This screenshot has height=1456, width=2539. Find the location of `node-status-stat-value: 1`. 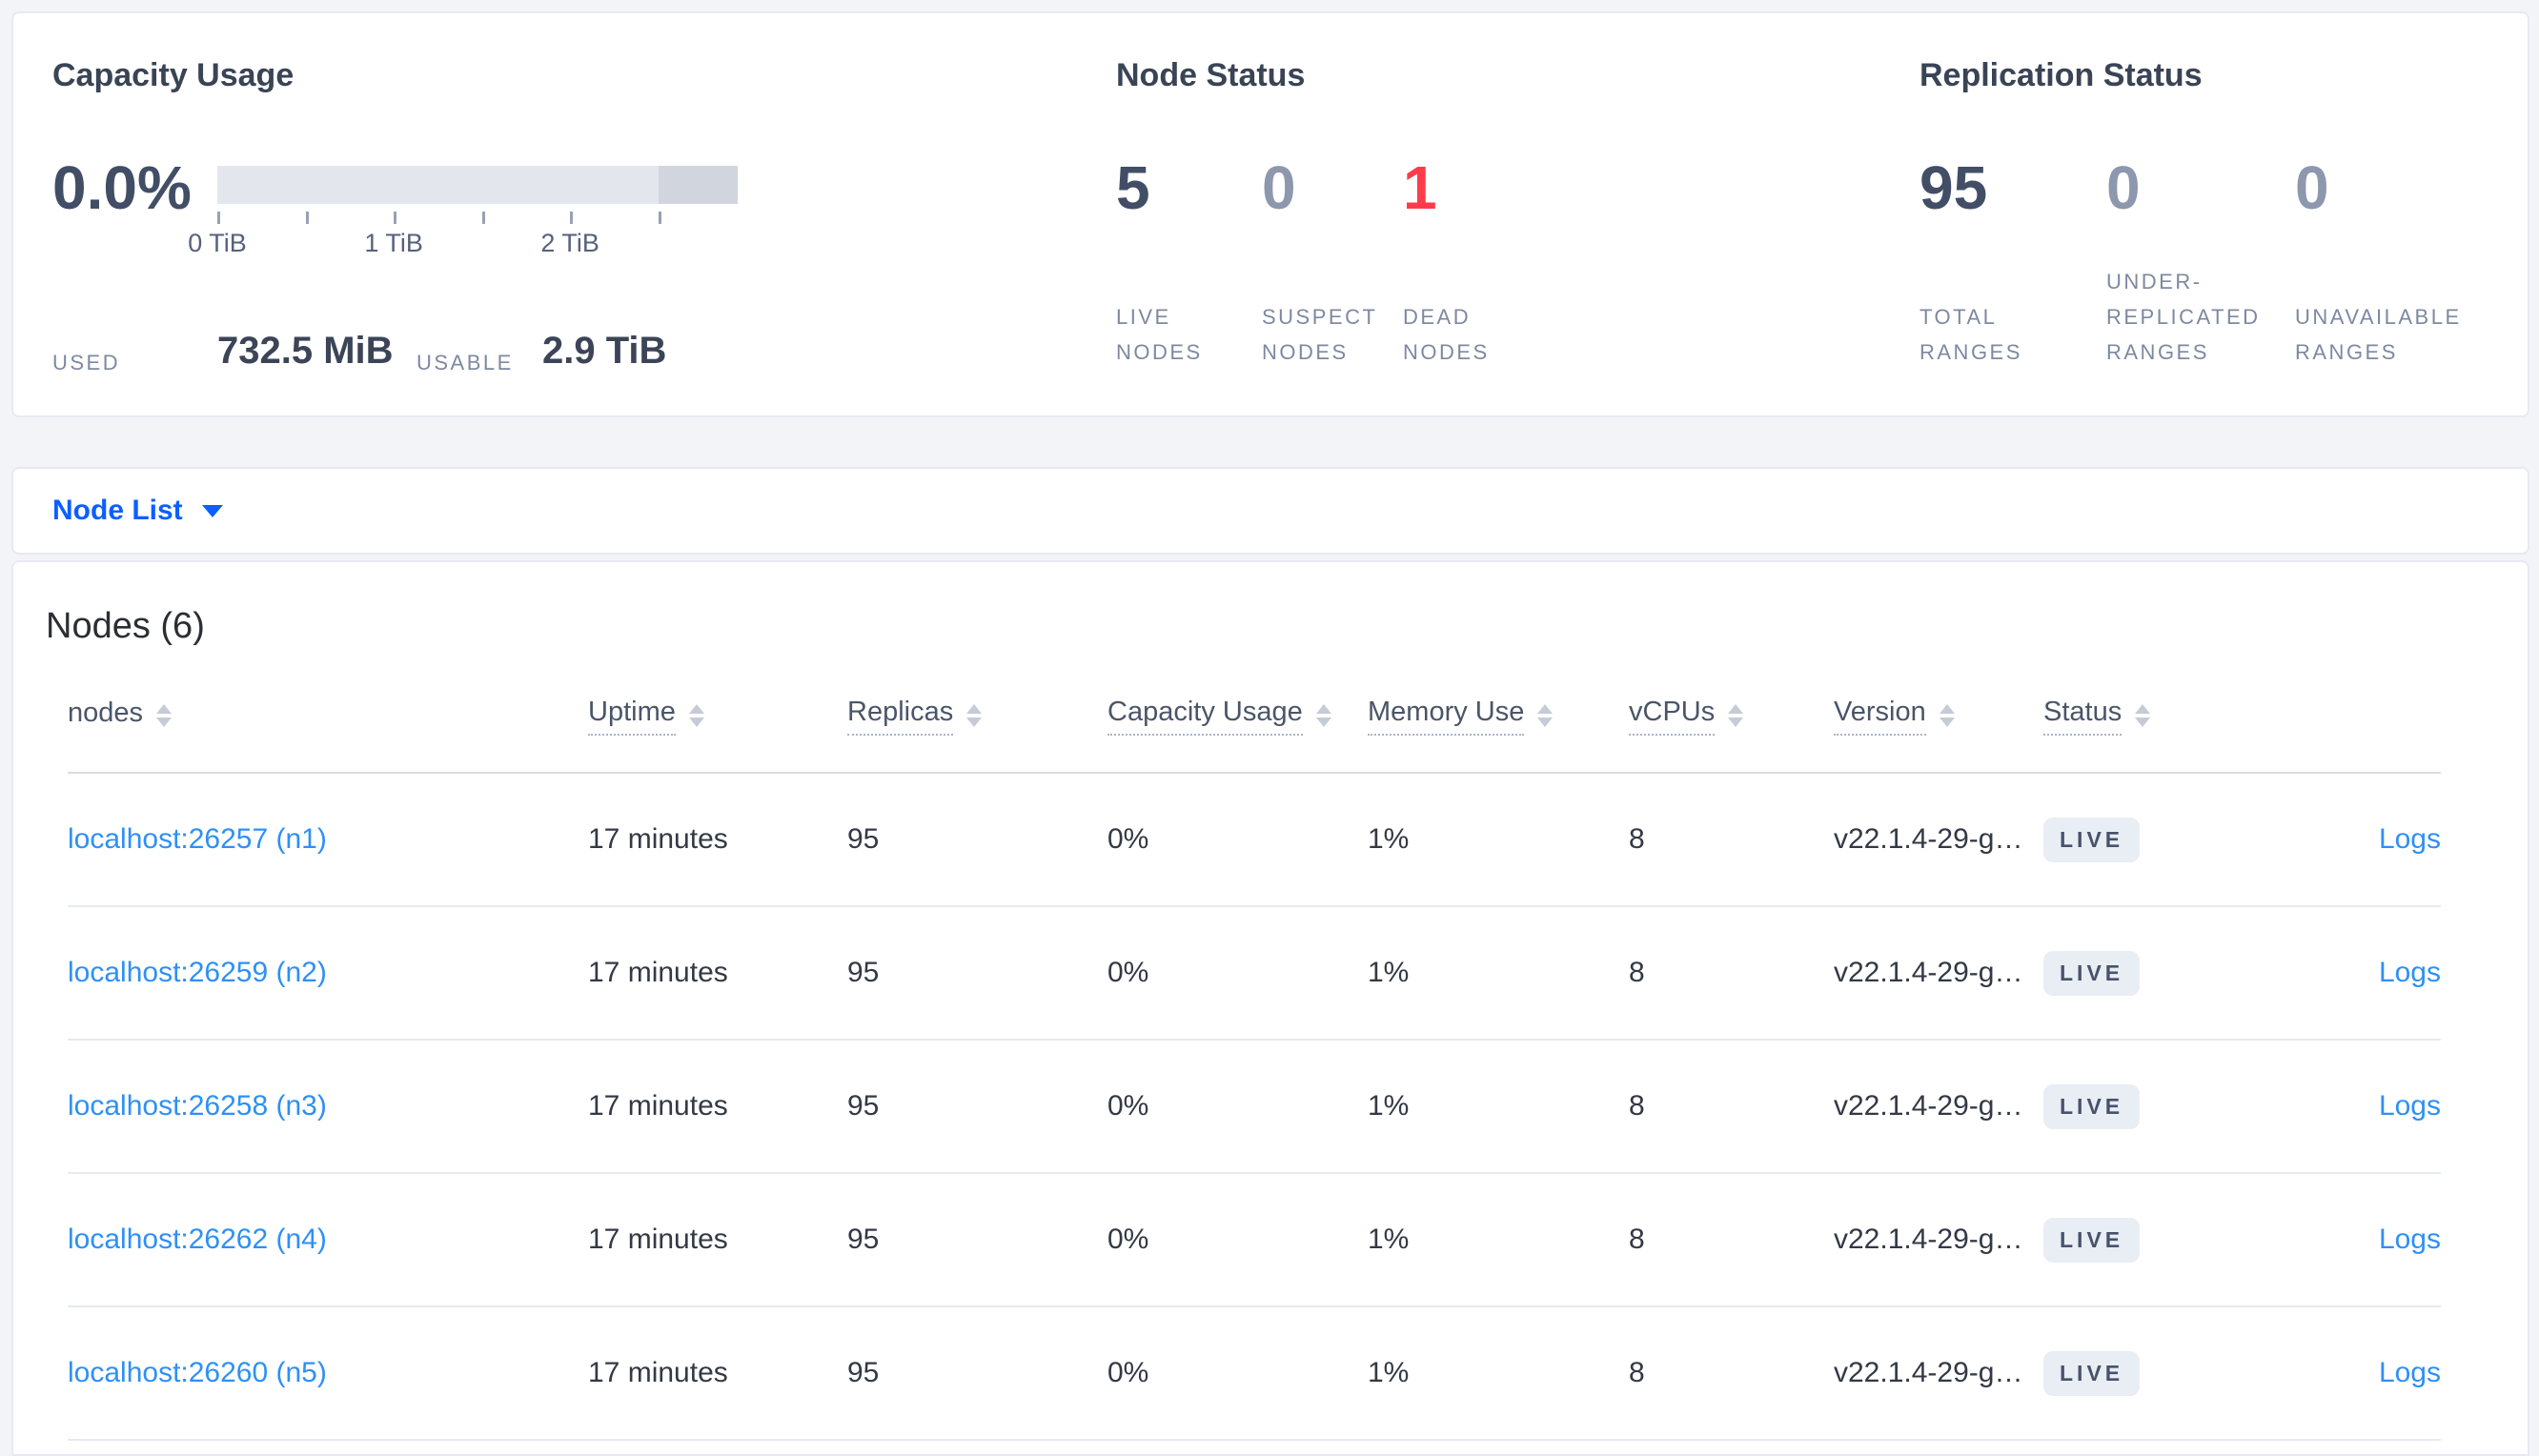

node-status-stat-value: 1 is located at coordinates (1420, 188).